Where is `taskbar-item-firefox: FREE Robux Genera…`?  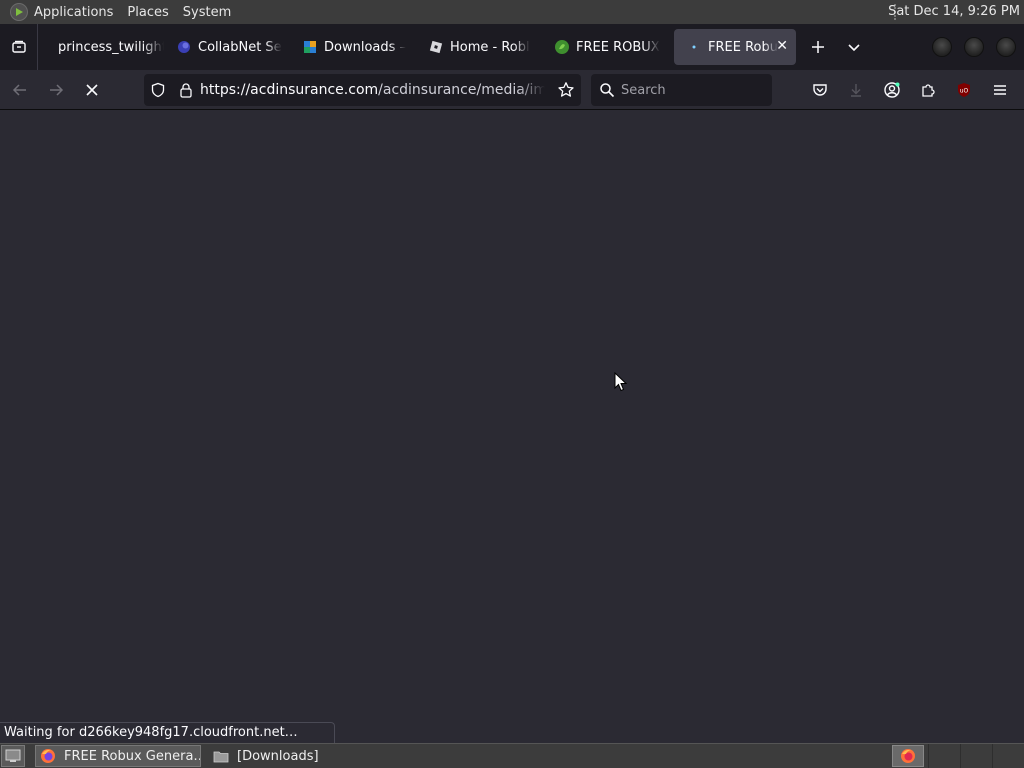 taskbar-item-firefox: FREE Robux Genera… is located at coordinates (118, 756).